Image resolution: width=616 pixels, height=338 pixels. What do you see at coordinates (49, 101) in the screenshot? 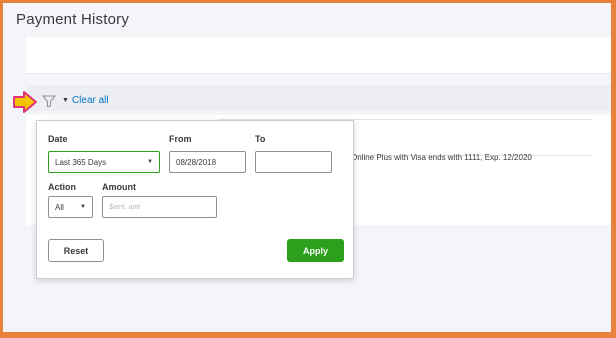
I see `filter-icon` at bounding box center [49, 101].